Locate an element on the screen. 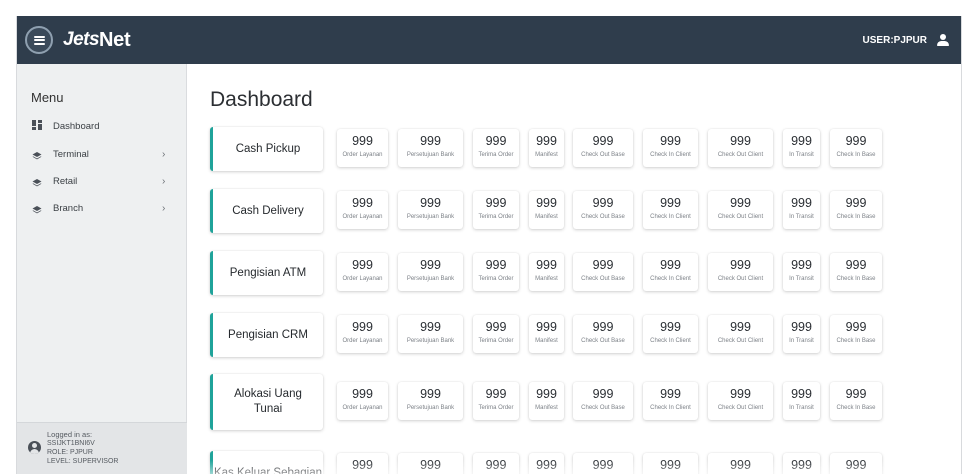 The width and height of the screenshot is (966, 474). stat-card: 999 Order Layanan is located at coordinates (362, 210).